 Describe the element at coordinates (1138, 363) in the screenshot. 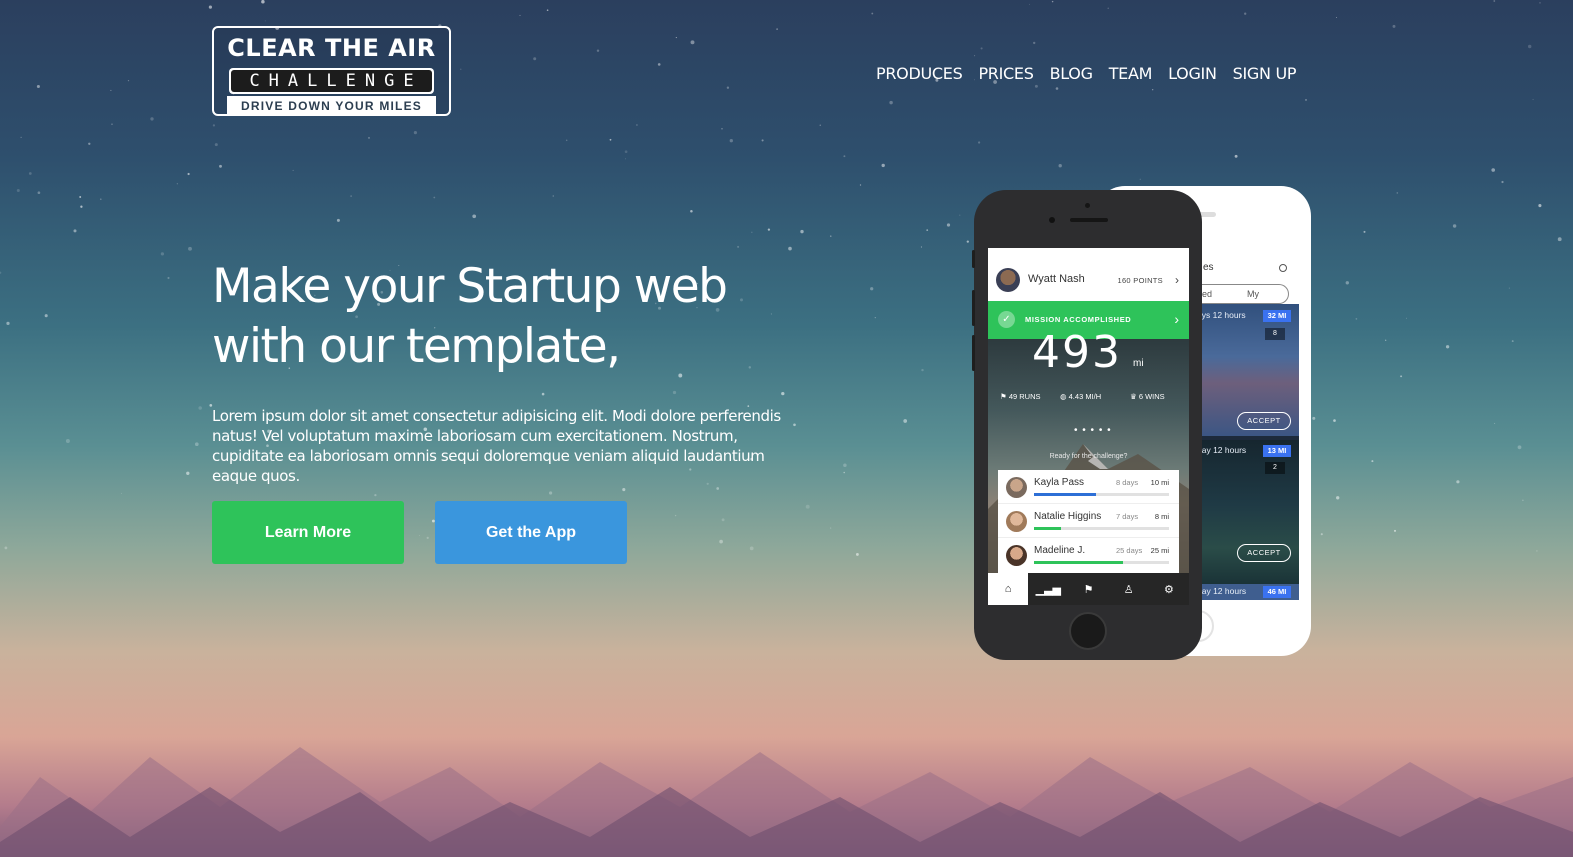

I see `distance-unit: mi` at that location.